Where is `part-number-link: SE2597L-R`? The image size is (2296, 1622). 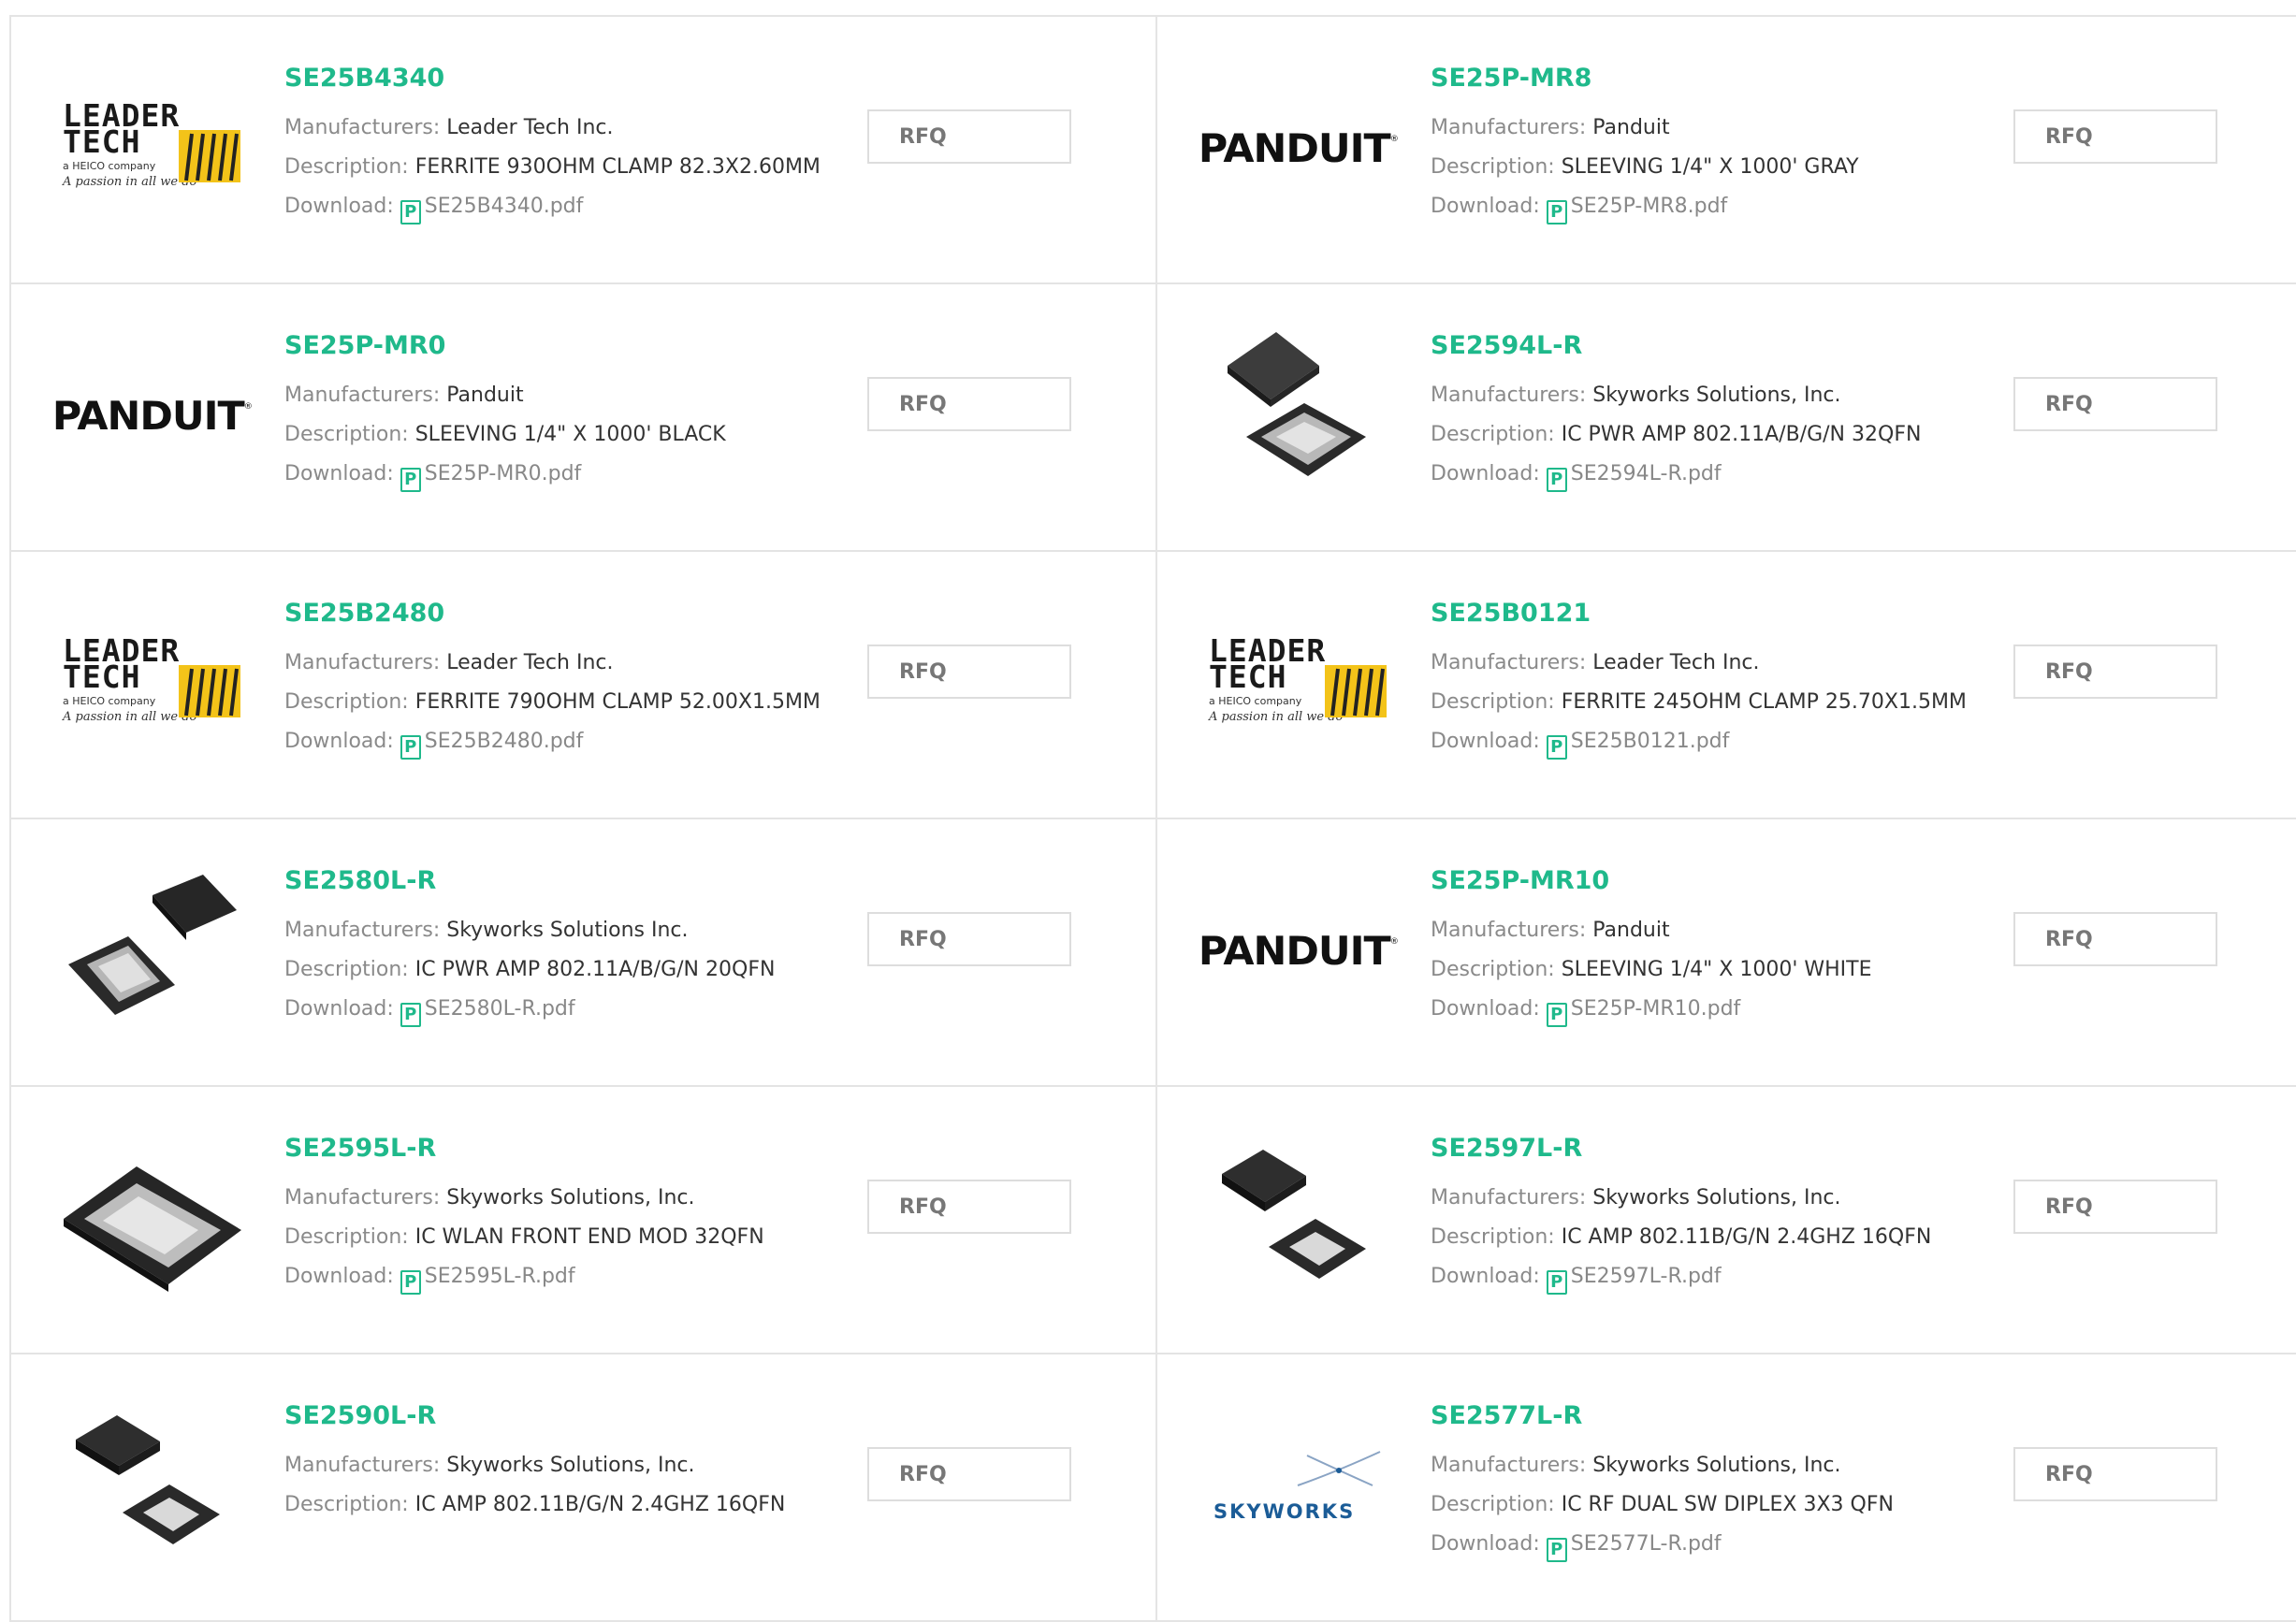 part-number-link: SE2597L-R is located at coordinates (1711, 1149).